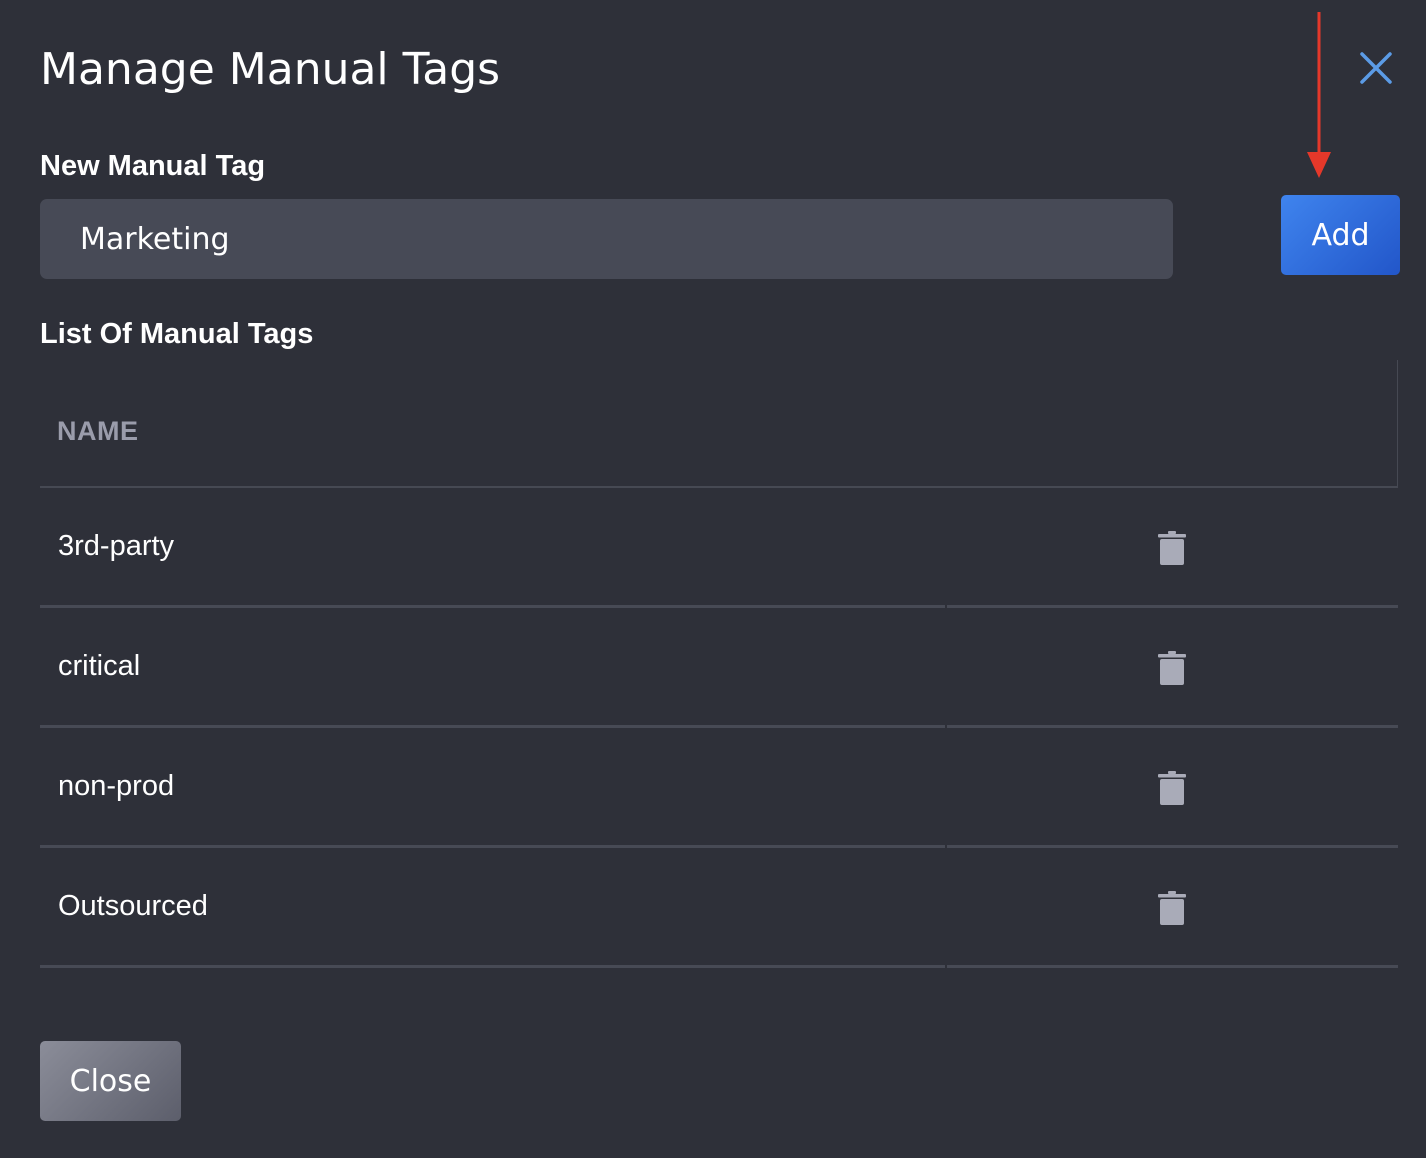  I want to click on column-header-name: NAME, so click(98, 431).